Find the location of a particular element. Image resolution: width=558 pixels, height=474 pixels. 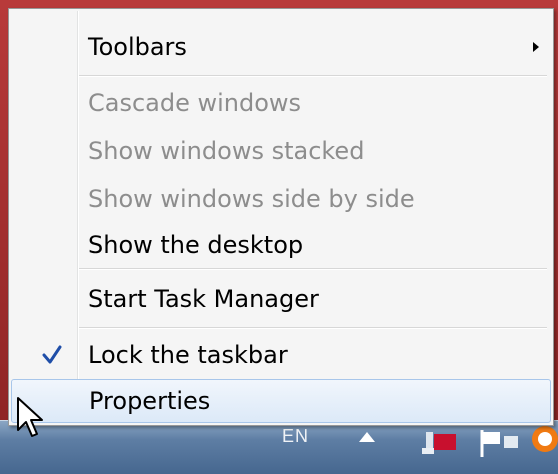

menu-item-label: Properties is located at coordinates (150, 401).